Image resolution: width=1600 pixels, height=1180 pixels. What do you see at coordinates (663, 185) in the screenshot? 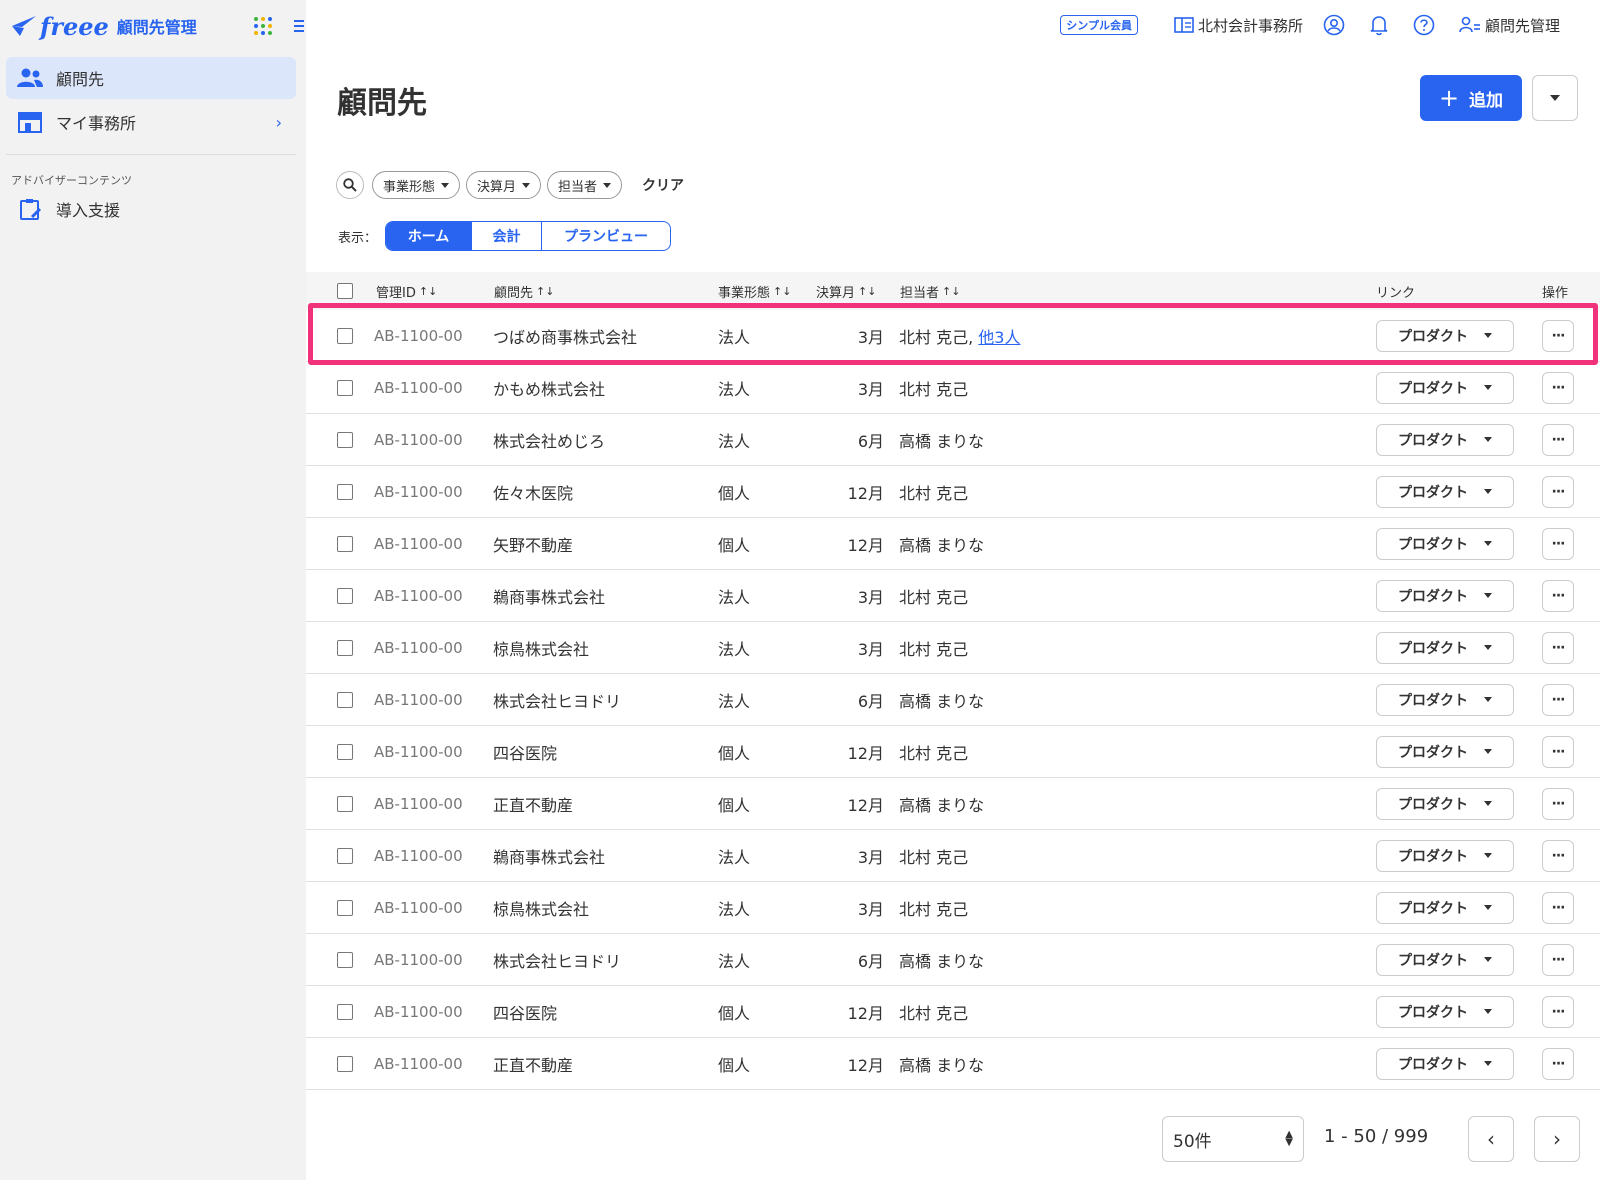
I see `clear-filters-link: クリア` at bounding box center [663, 185].